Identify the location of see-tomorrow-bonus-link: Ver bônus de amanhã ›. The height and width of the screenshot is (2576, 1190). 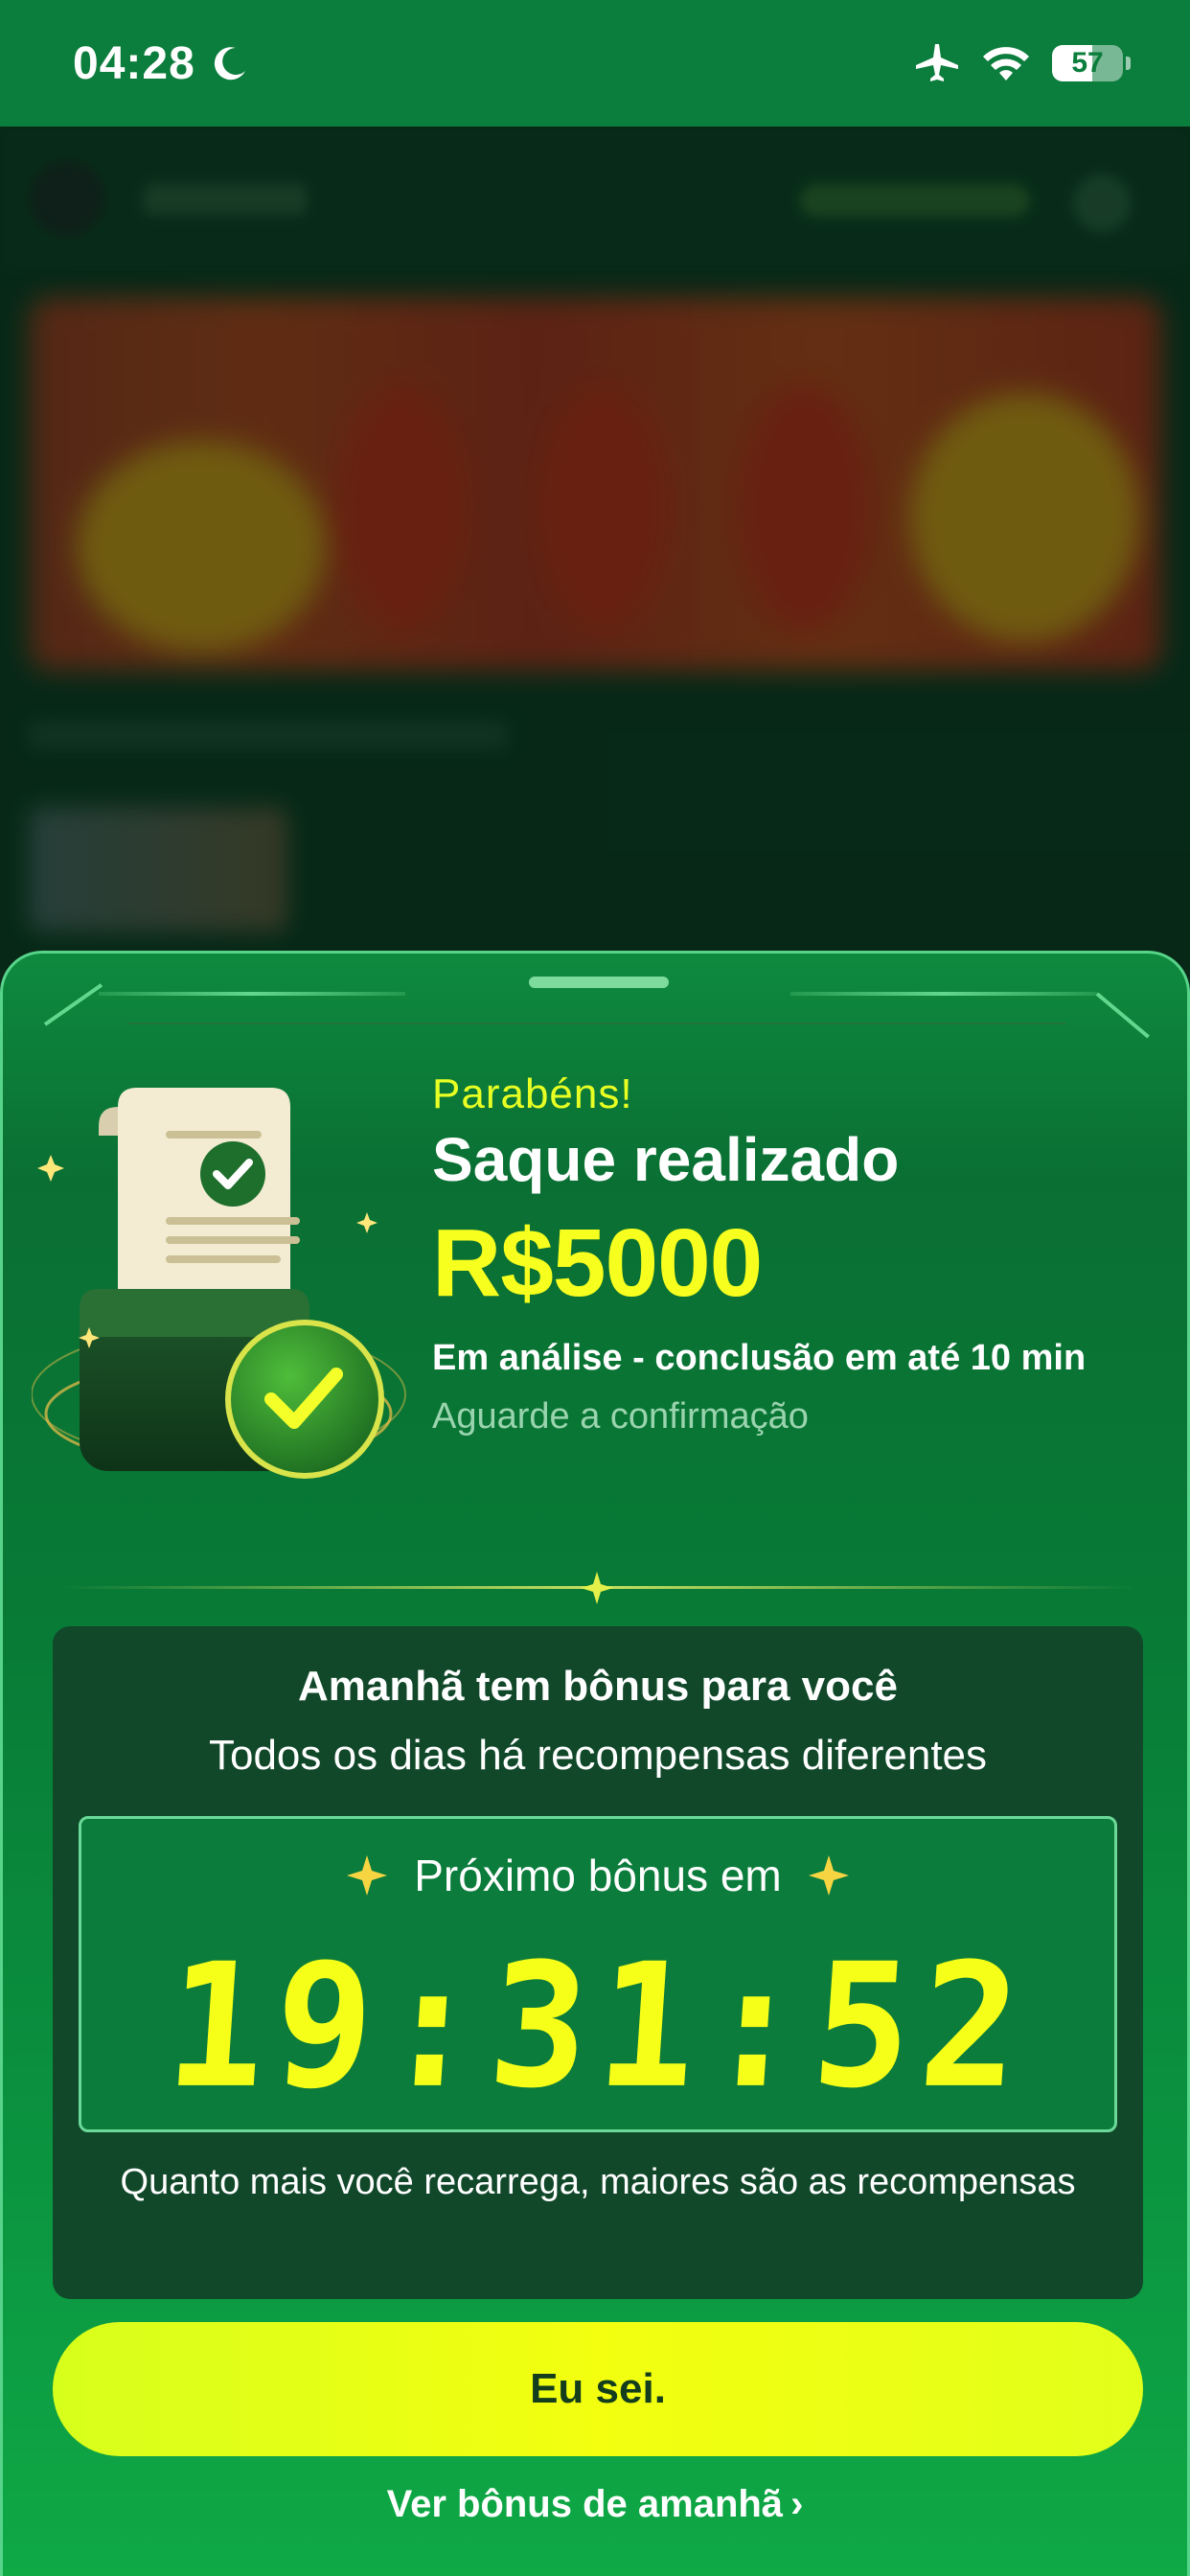
(595, 2504).